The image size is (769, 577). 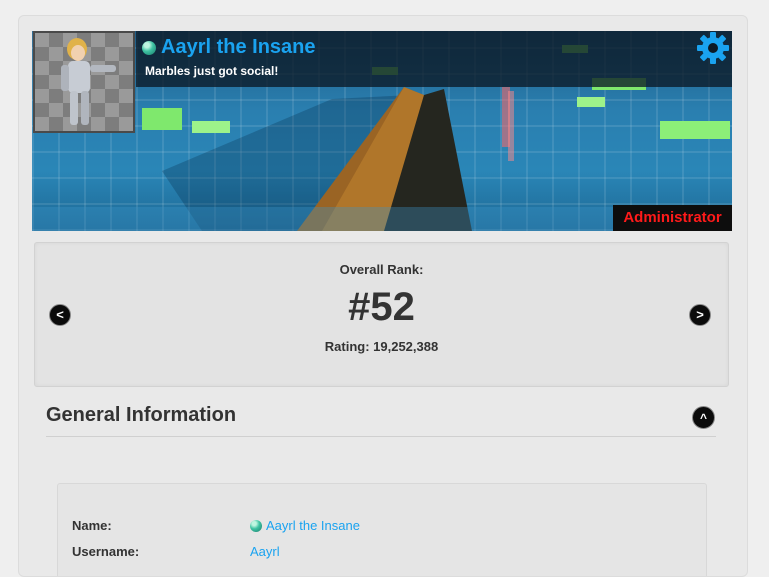 I want to click on info-row-username: Username: Aayrl, so click(x=382, y=553).